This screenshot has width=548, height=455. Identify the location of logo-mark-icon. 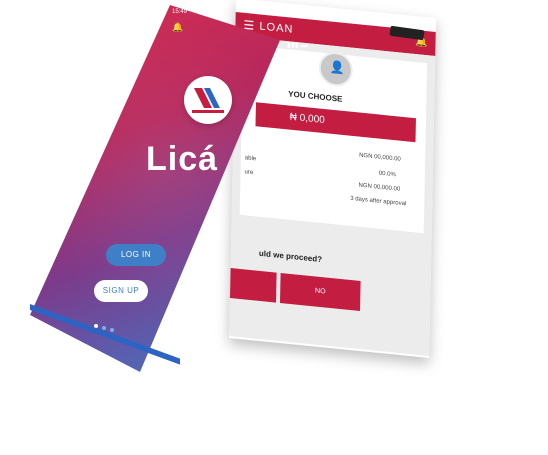
(208, 100).